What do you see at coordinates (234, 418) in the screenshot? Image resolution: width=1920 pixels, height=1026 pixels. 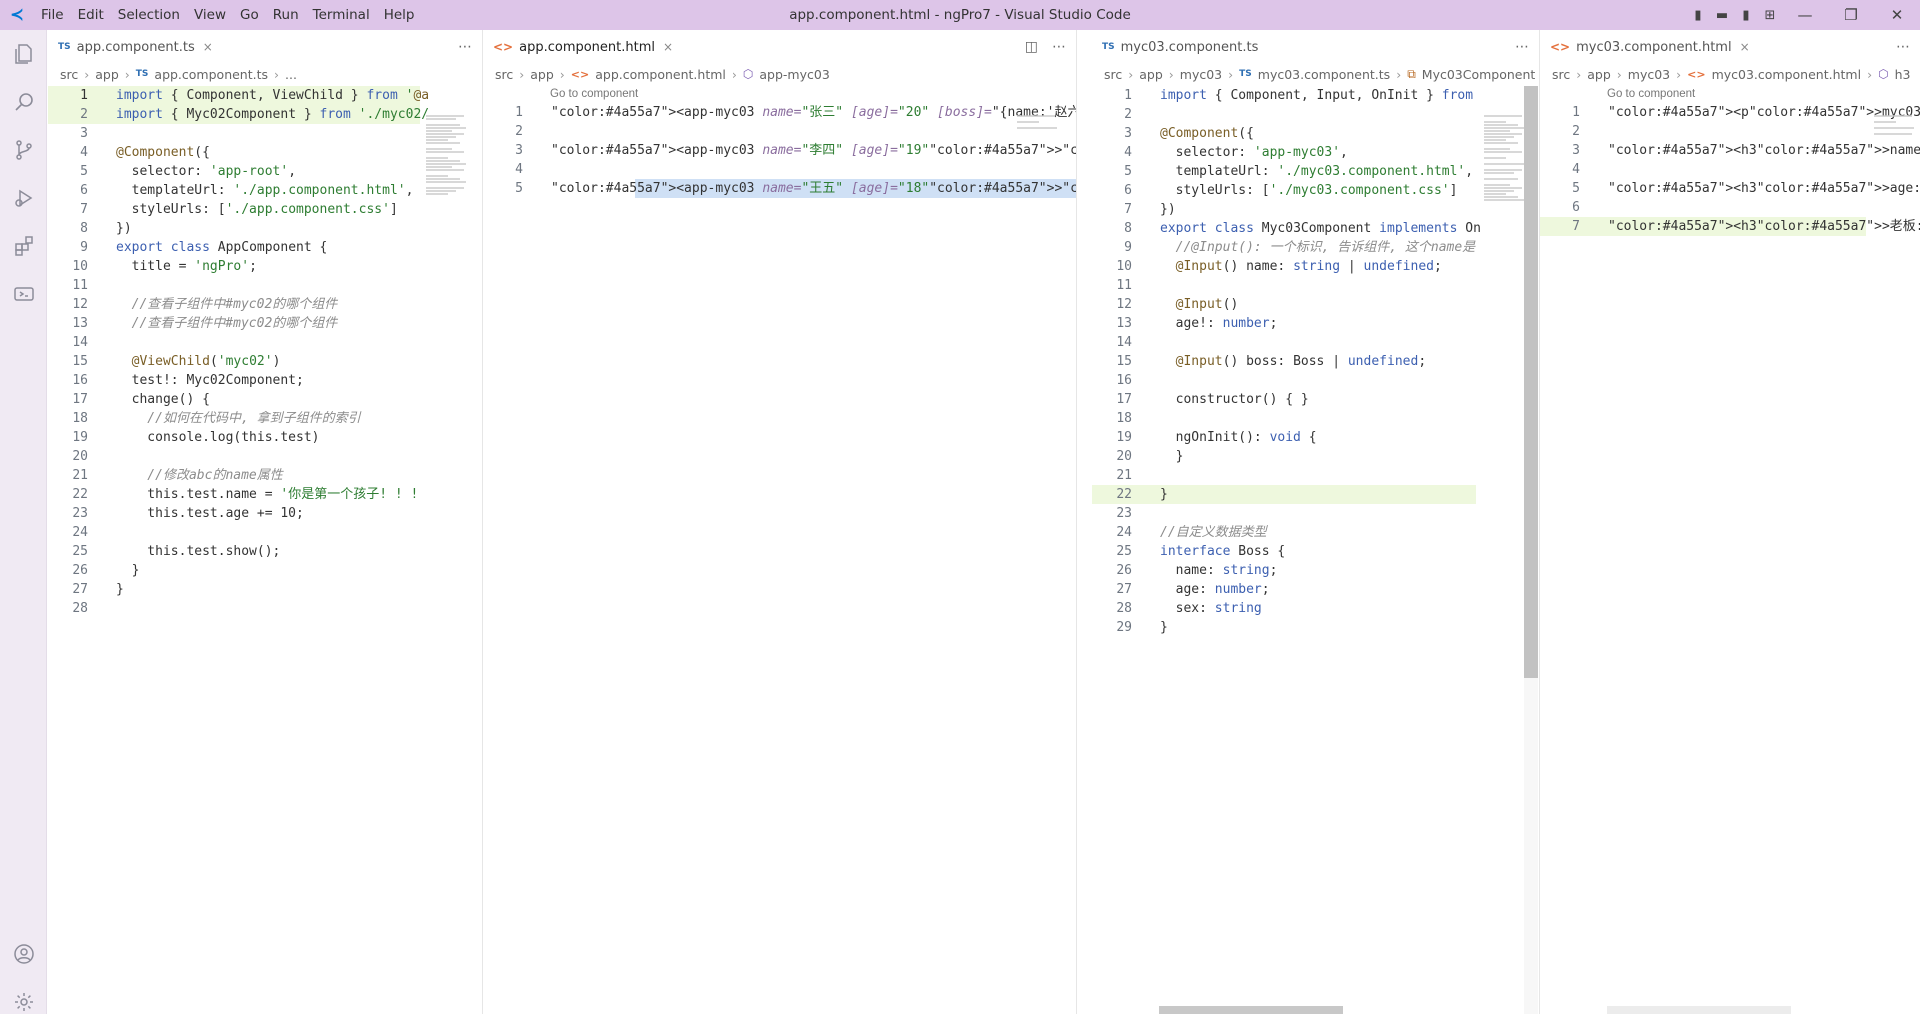 I see `code-line: 18 //如何在代码中, 拿到子组件的索引` at bounding box center [234, 418].